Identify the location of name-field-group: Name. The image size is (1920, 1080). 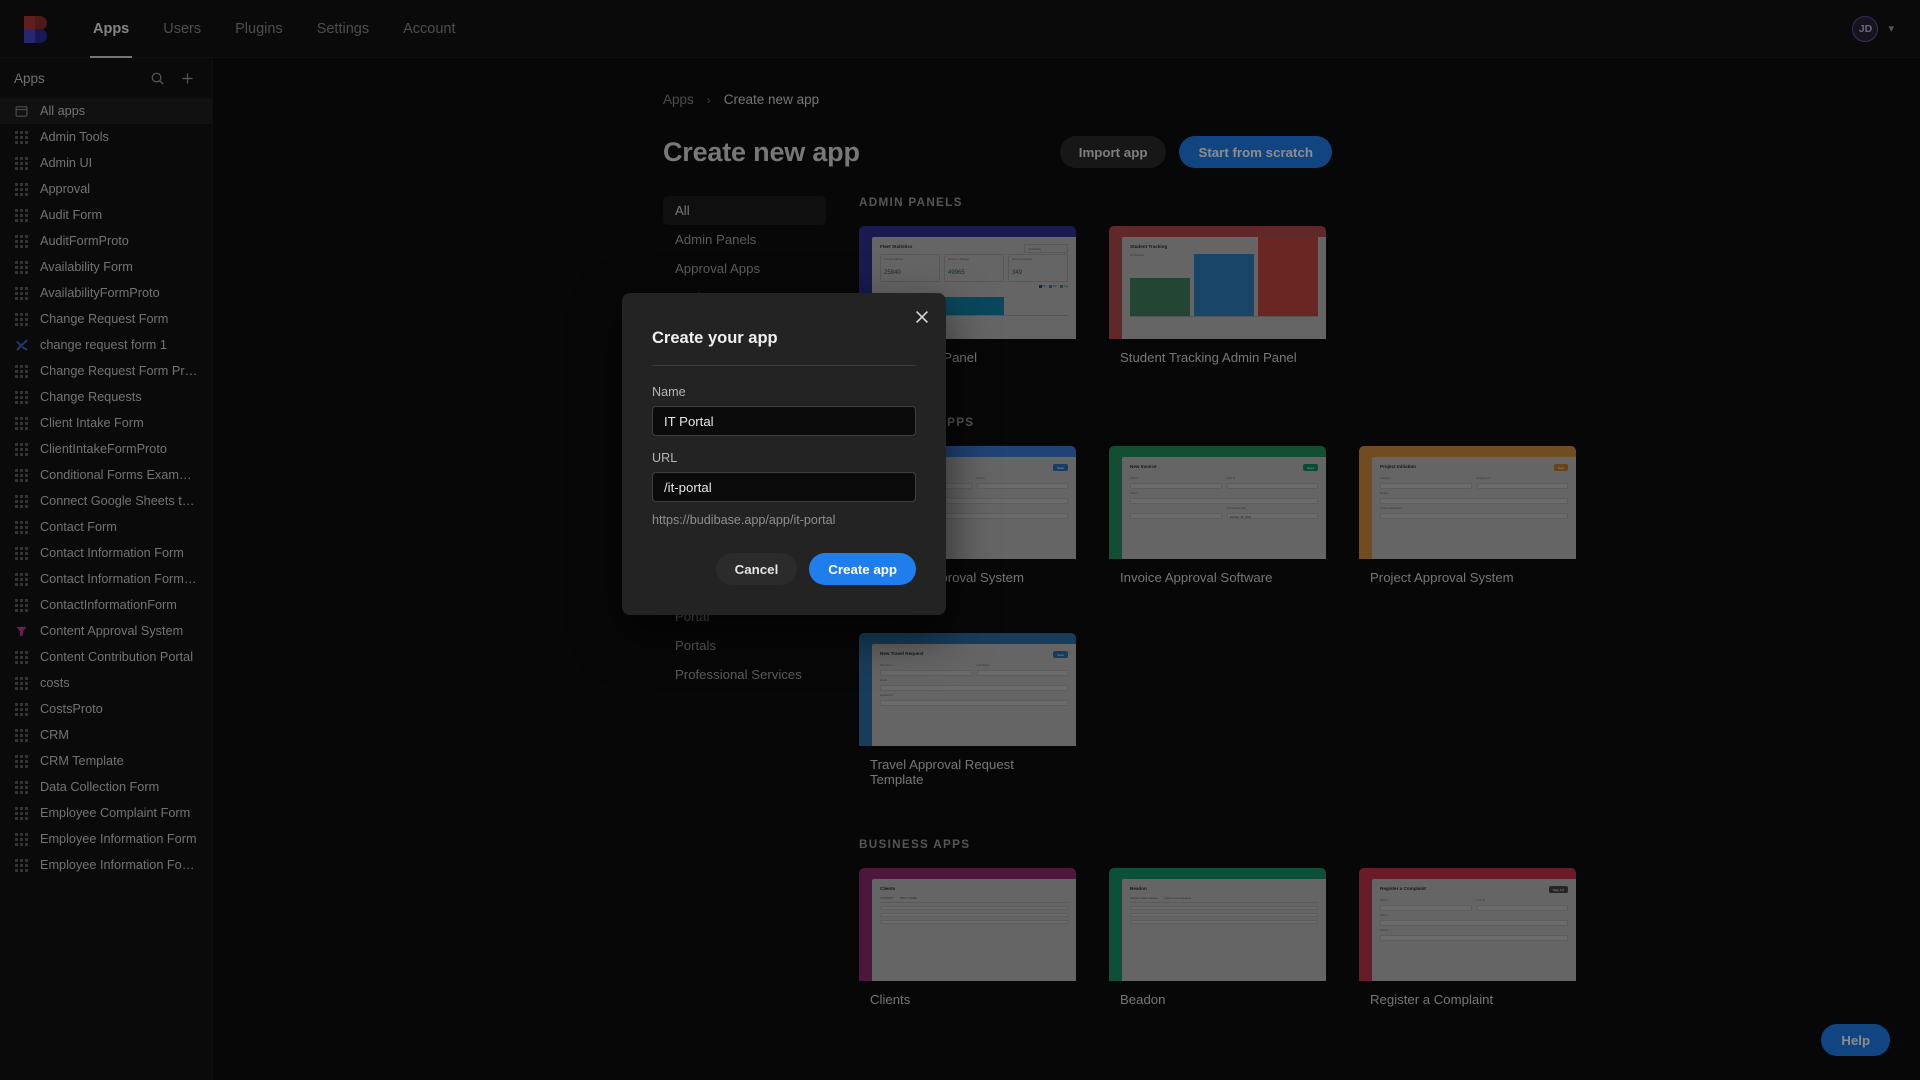
(784, 410).